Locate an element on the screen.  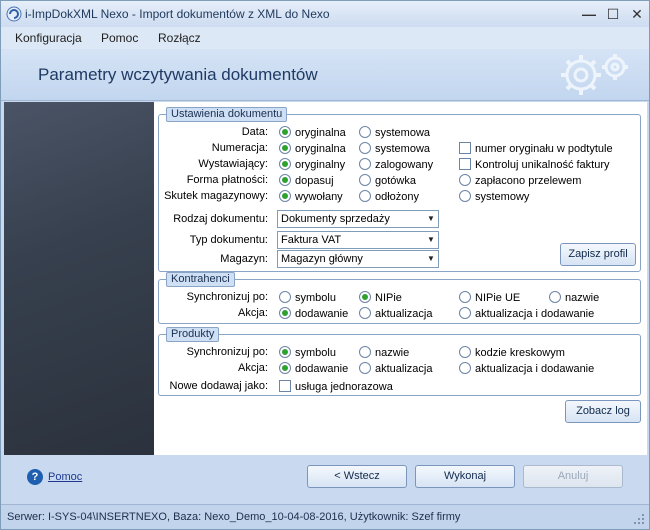
help-icon: ? is located at coordinates (35, 477).